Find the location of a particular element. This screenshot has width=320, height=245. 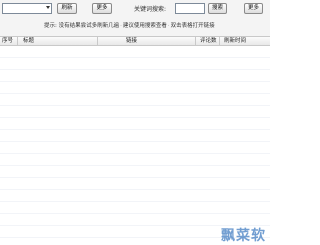

column-header-title: 标题 is located at coordinates (58, 41).